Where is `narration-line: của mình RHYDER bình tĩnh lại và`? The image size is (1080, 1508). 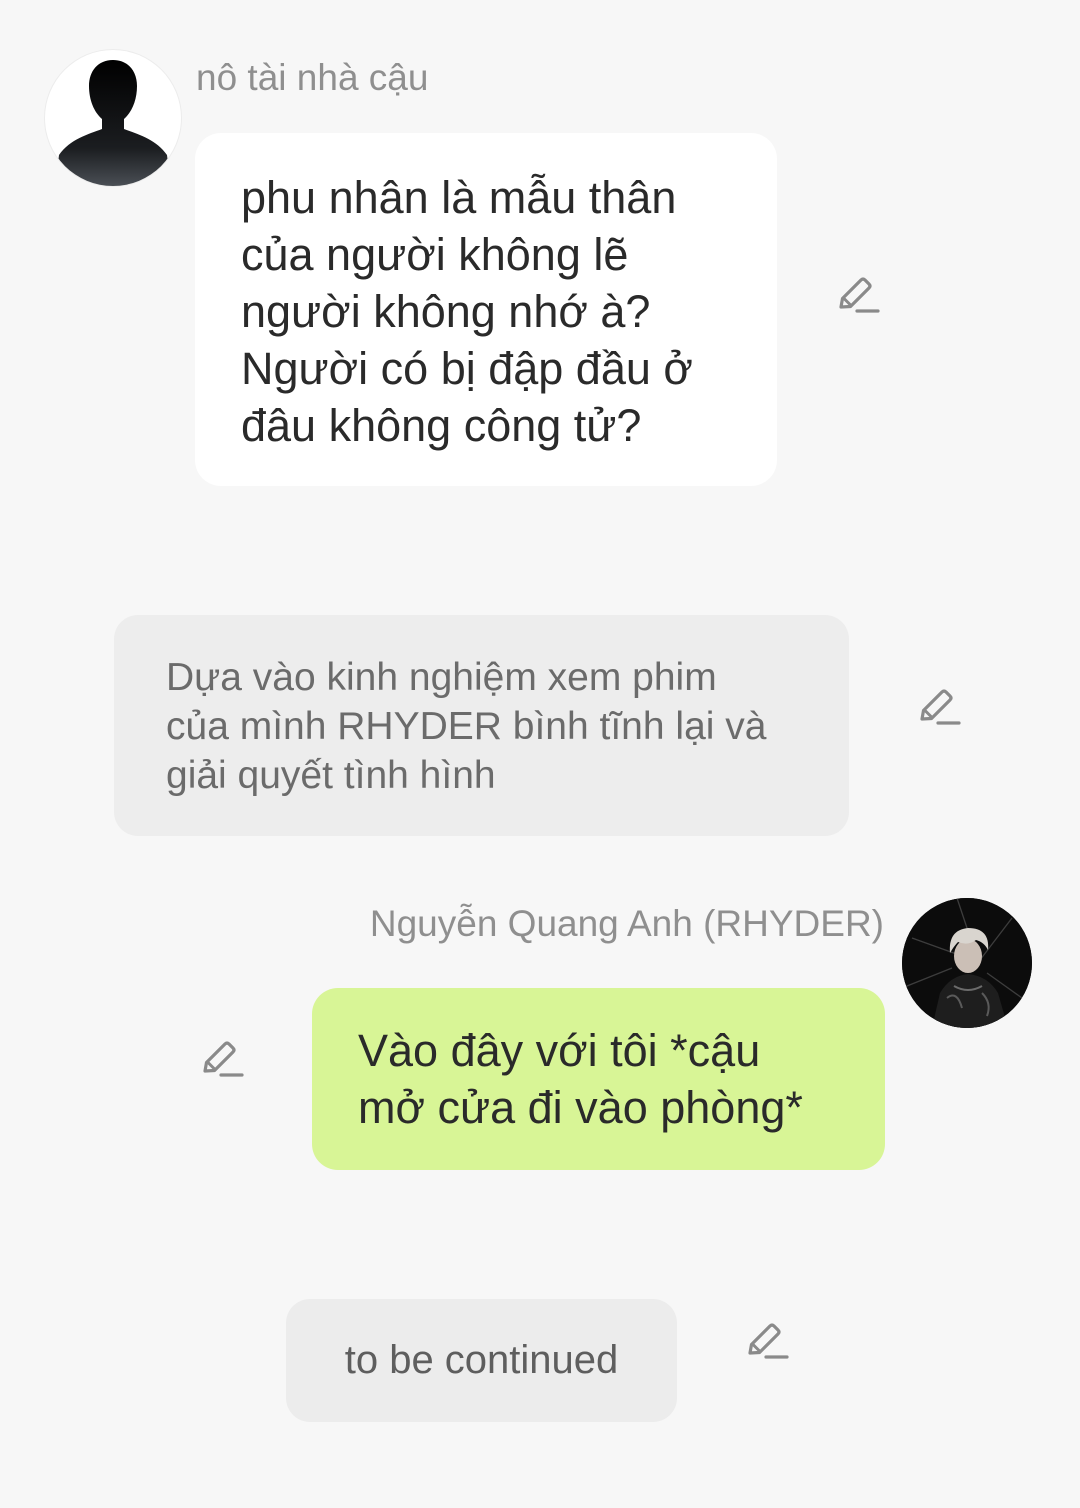
narration-line: của mình RHYDER bình tĩnh lại và is located at coordinates (466, 726).